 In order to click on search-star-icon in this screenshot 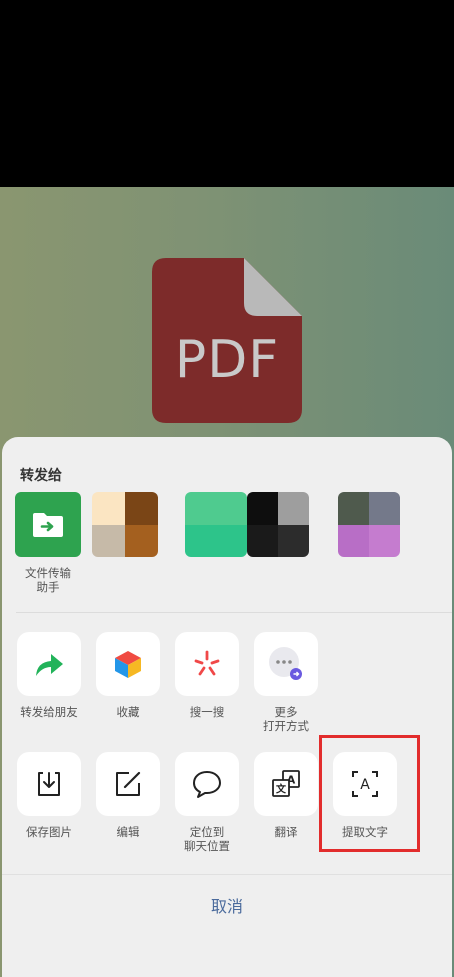, I will do `click(207, 663)`.